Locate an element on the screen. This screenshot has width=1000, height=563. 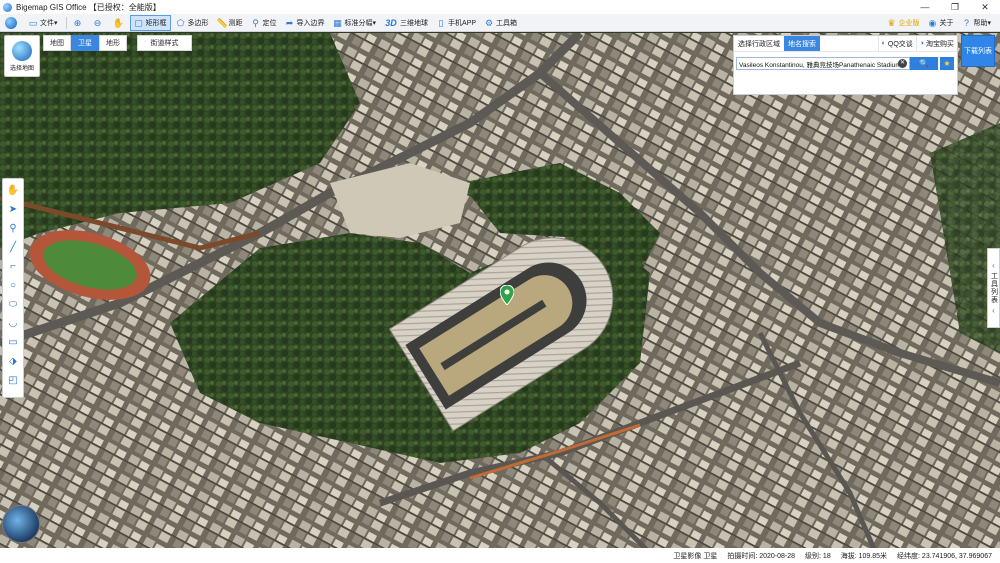
polygon-icon: ⬠ is located at coordinates (180, 22).